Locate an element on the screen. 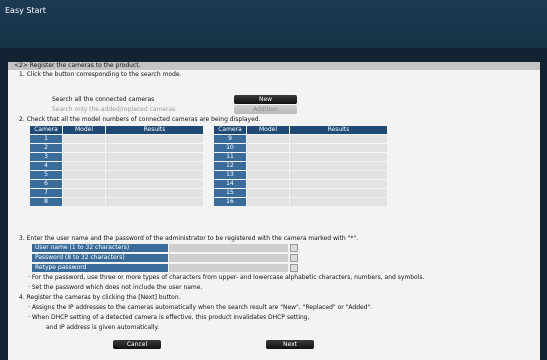  table-row: 1 is located at coordinates (116, 139).